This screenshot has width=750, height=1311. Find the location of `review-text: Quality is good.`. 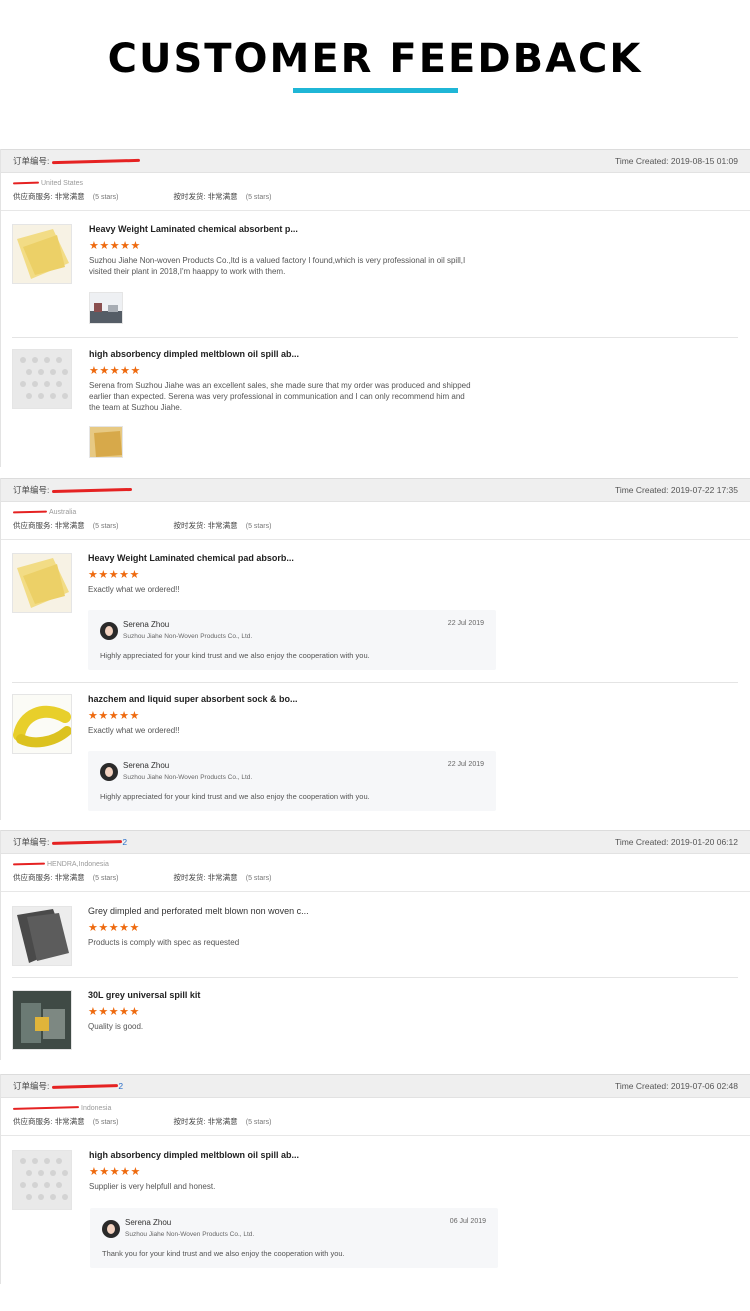

review-text: Quality is good. is located at coordinates (116, 1026).